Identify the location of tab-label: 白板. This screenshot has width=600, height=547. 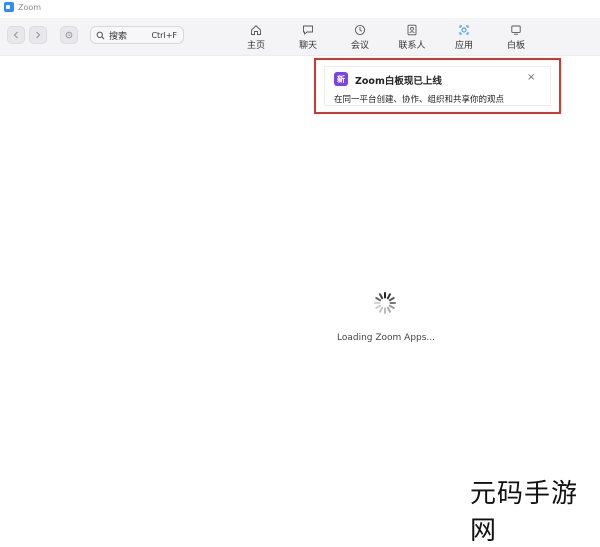
(515, 46).